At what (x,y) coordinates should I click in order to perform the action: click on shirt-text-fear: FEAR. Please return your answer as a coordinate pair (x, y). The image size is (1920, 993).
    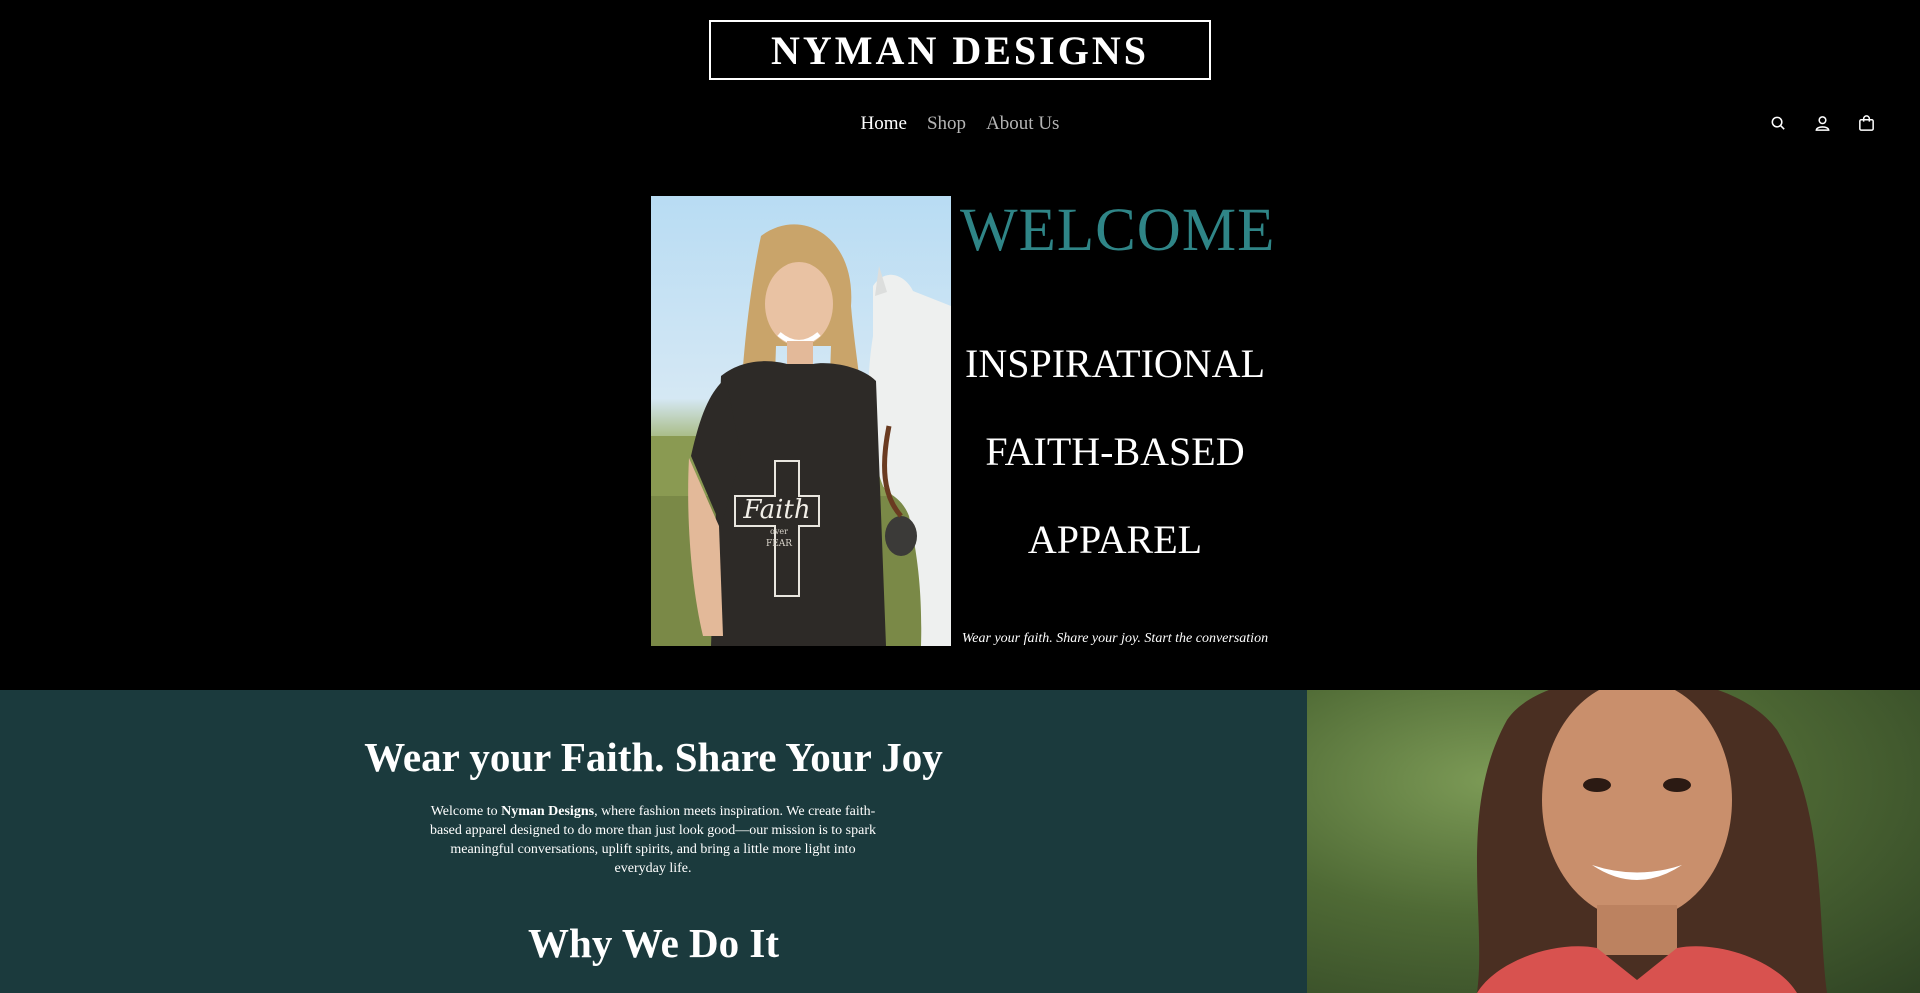
    Looking at the image, I should click on (779, 544).